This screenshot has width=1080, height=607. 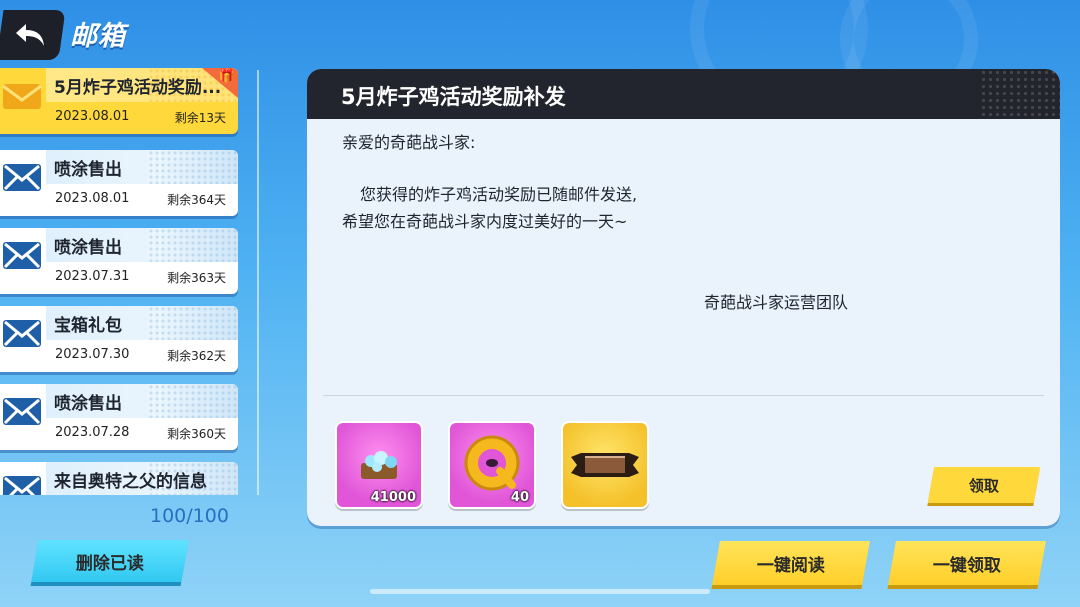 What do you see at coordinates (379, 465) in the screenshot?
I see `reward-item: 41000` at bounding box center [379, 465].